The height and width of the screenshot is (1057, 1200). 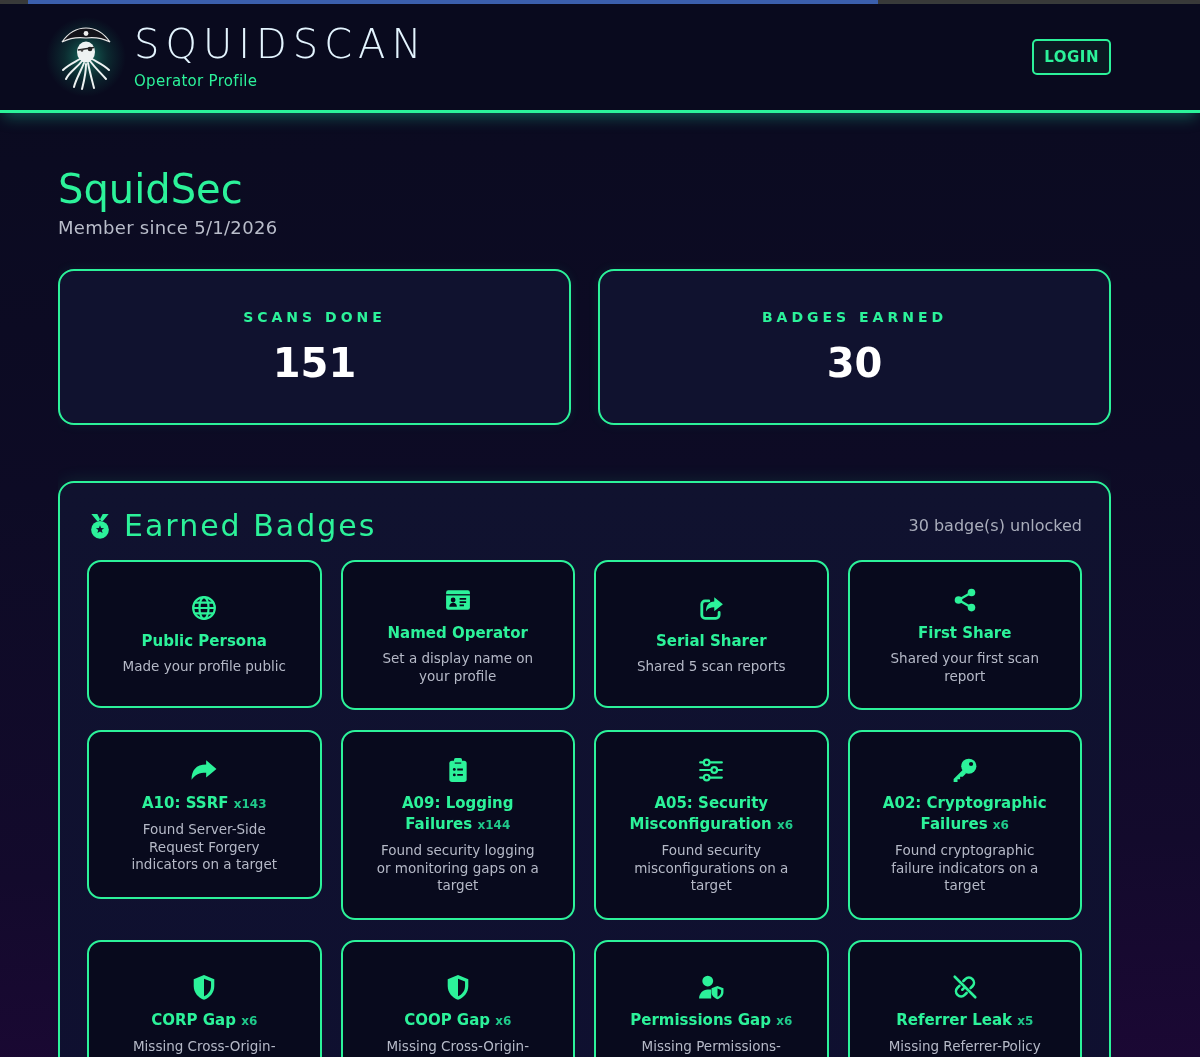 What do you see at coordinates (711, 814) in the screenshot?
I see `badge-title: A05: Security Misconfiguration x6` at bounding box center [711, 814].